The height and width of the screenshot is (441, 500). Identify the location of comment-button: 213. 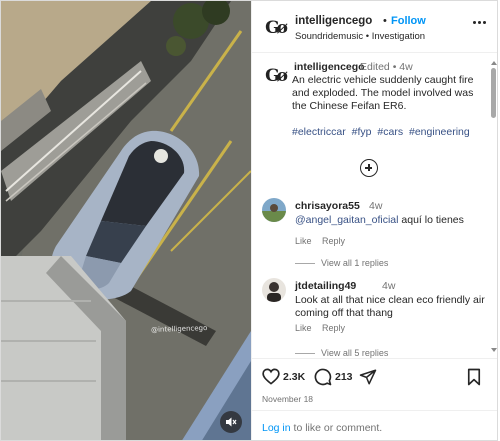
(333, 377).